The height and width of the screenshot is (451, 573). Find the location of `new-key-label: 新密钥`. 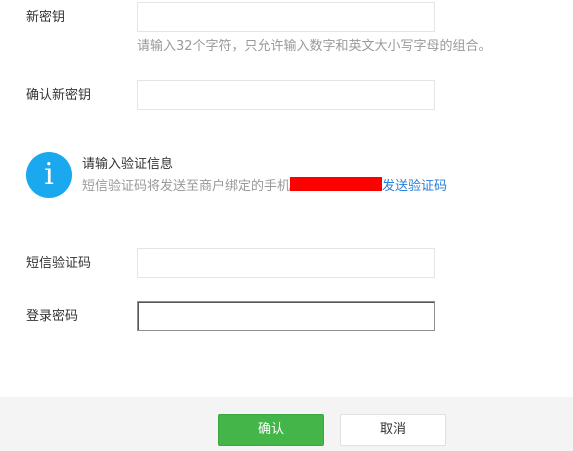

new-key-label: 新密钥 is located at coordinates (46, 17).